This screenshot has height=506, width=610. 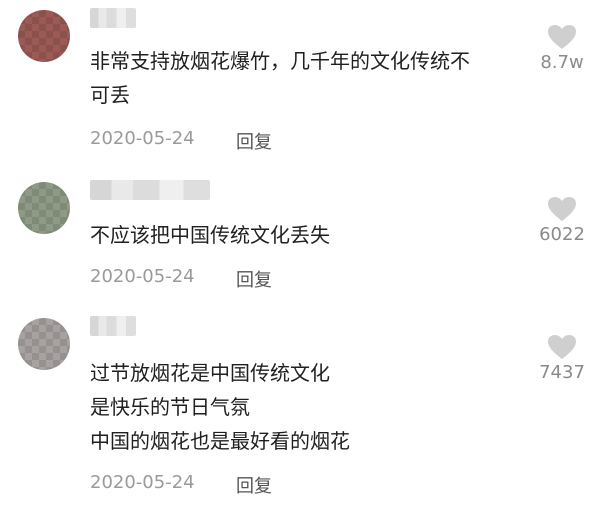 I want to click on comment-text: 过节放烟花是中国传统文化 是快乐的节日气氛 中国的烟花也是最好看的烟花, so click(x=220, y=407).